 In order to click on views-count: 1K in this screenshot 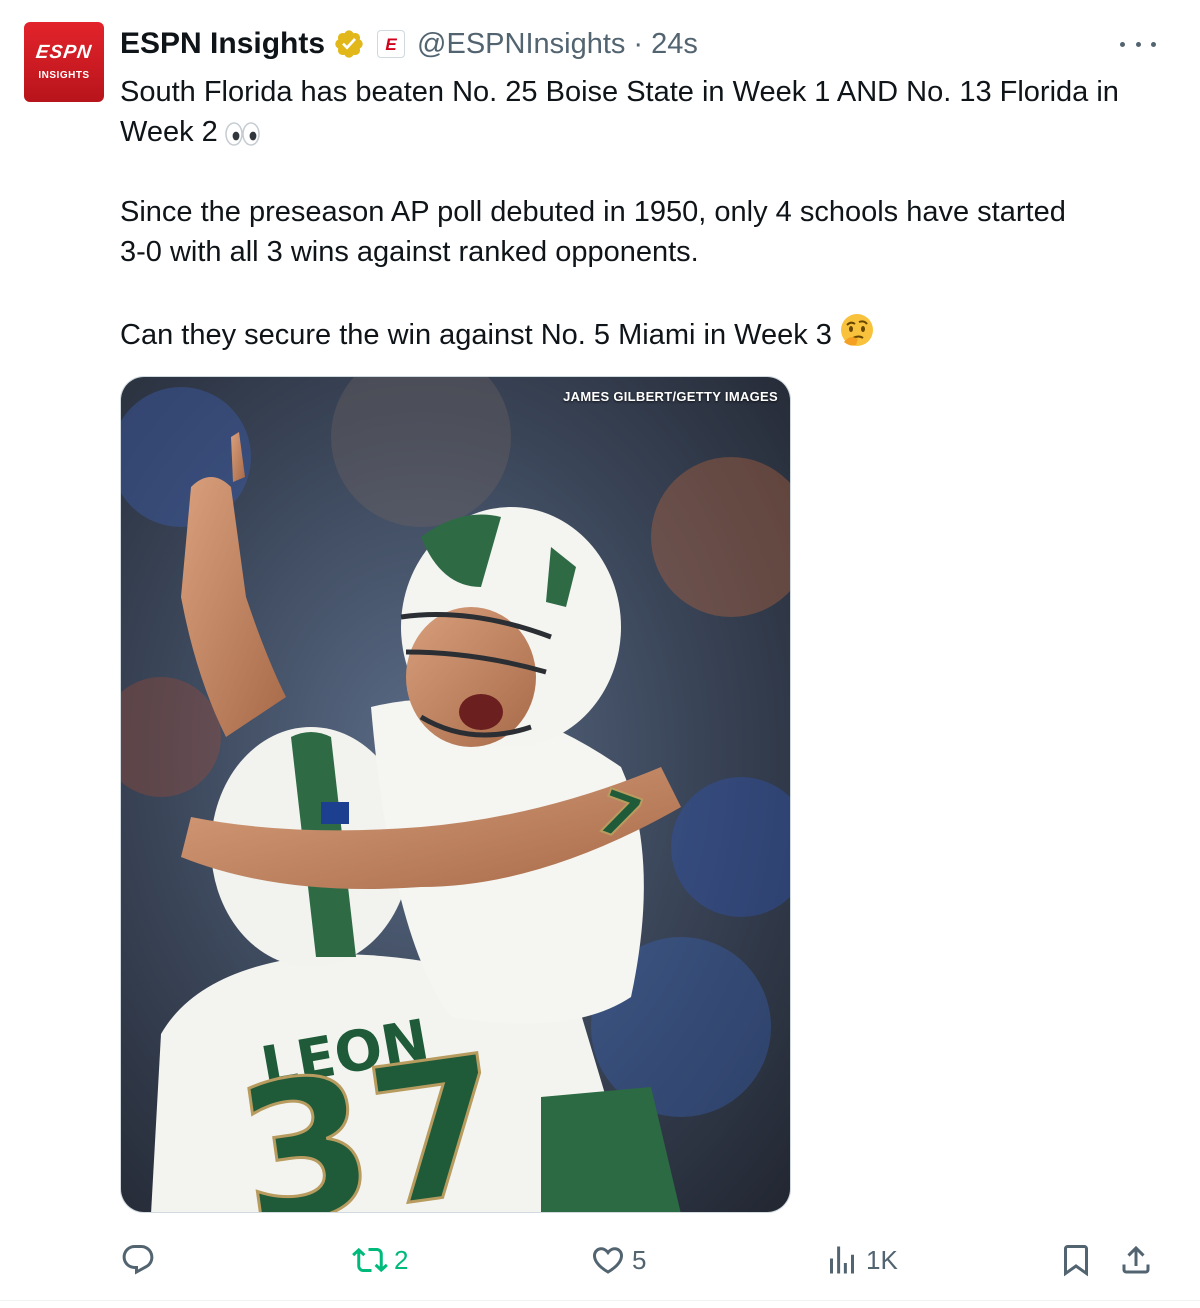, I will do `click(882, 1259)`.